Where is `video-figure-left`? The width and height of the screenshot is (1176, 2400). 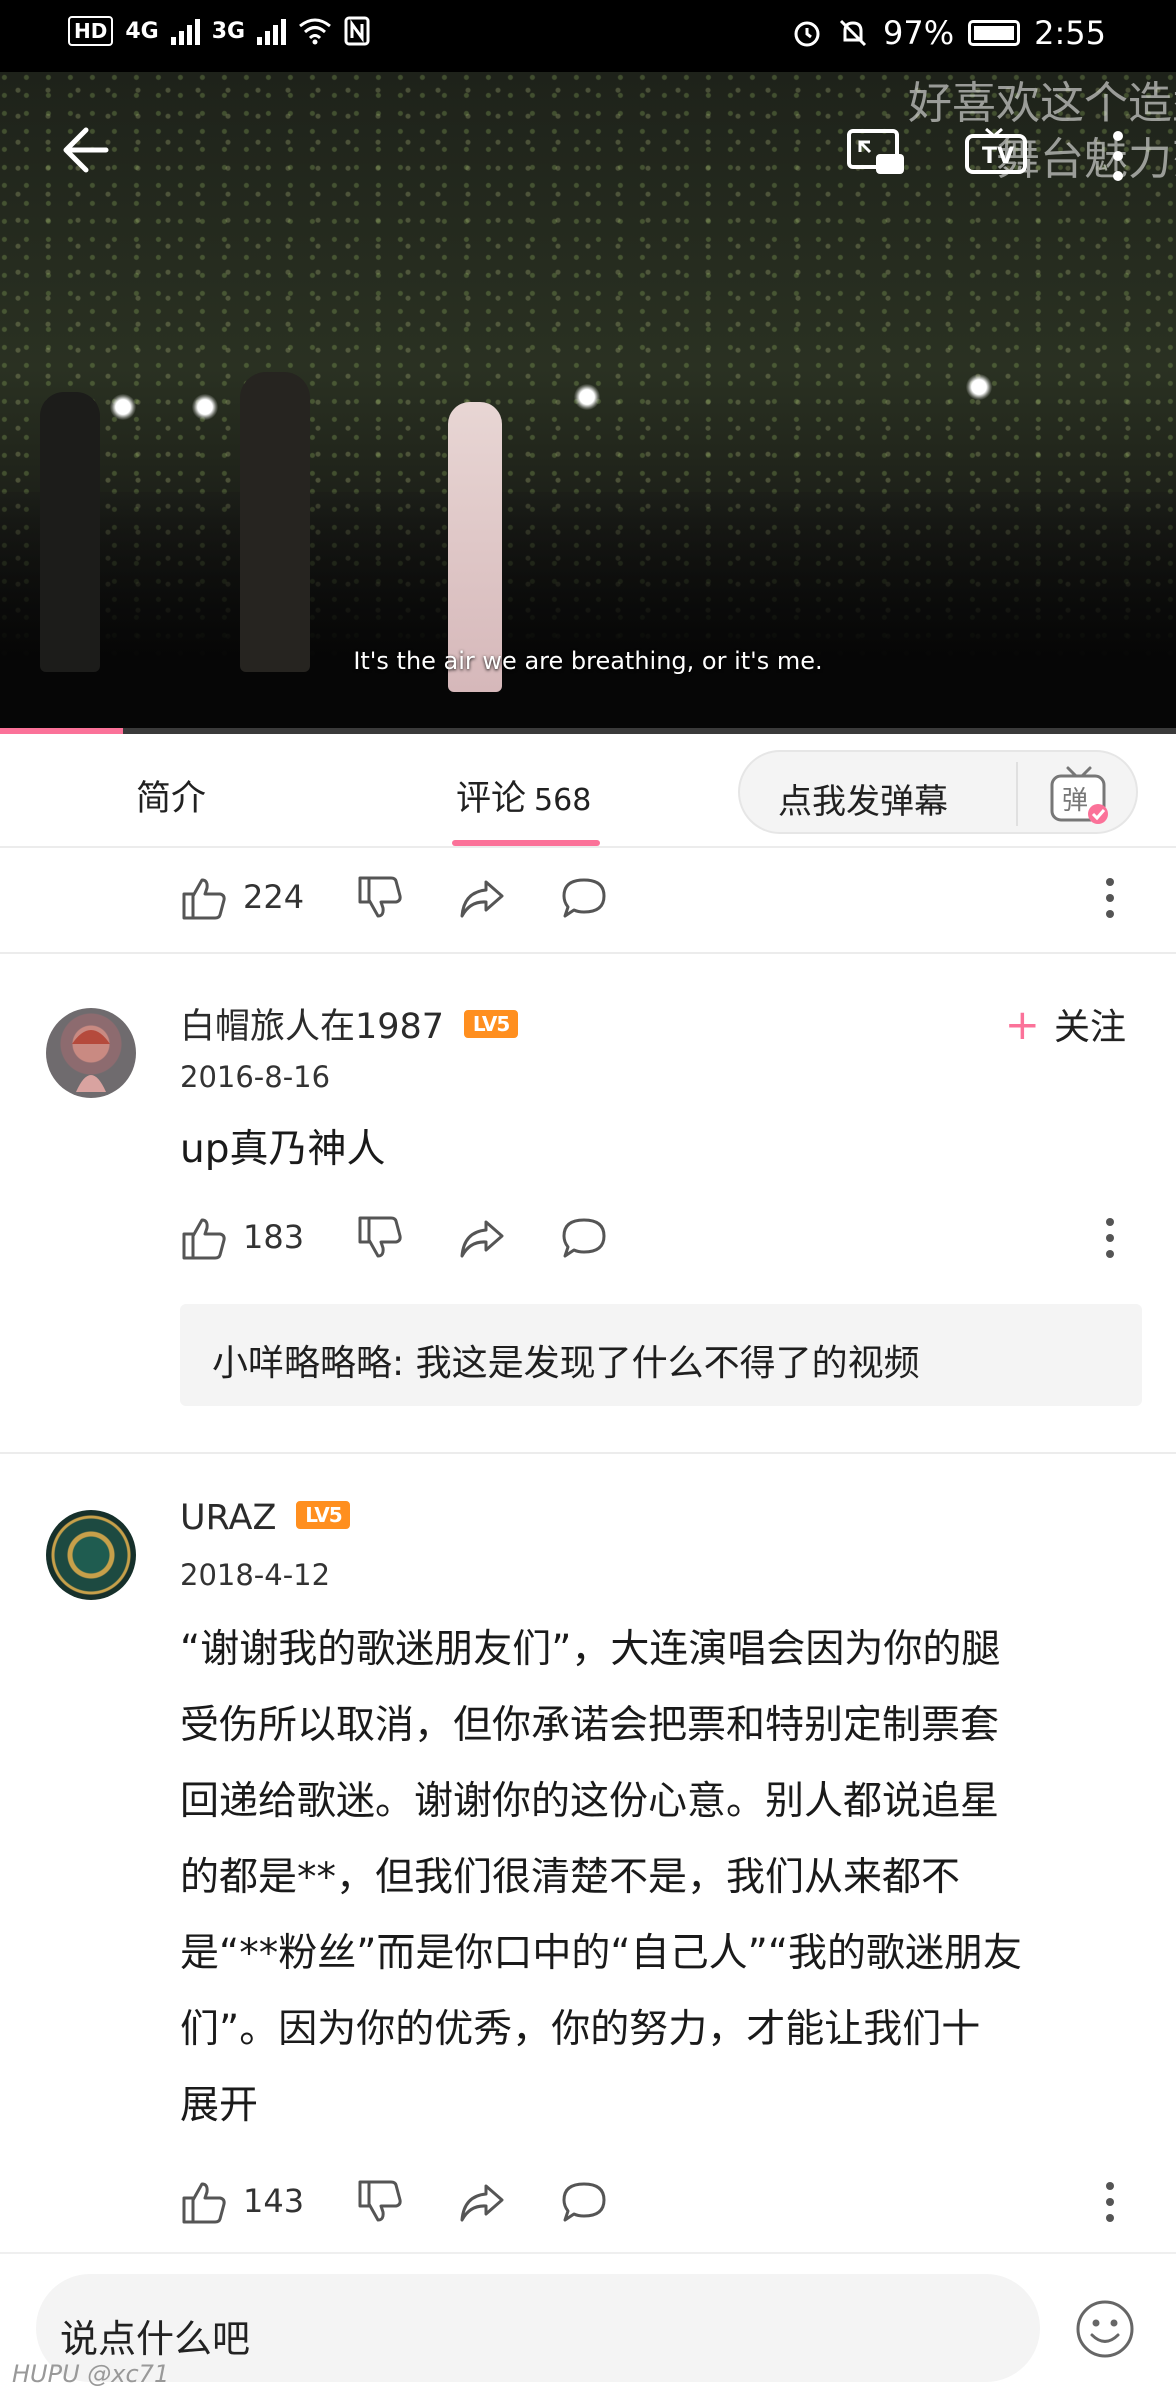 video-figure-left is located at coordinates (70, 532).